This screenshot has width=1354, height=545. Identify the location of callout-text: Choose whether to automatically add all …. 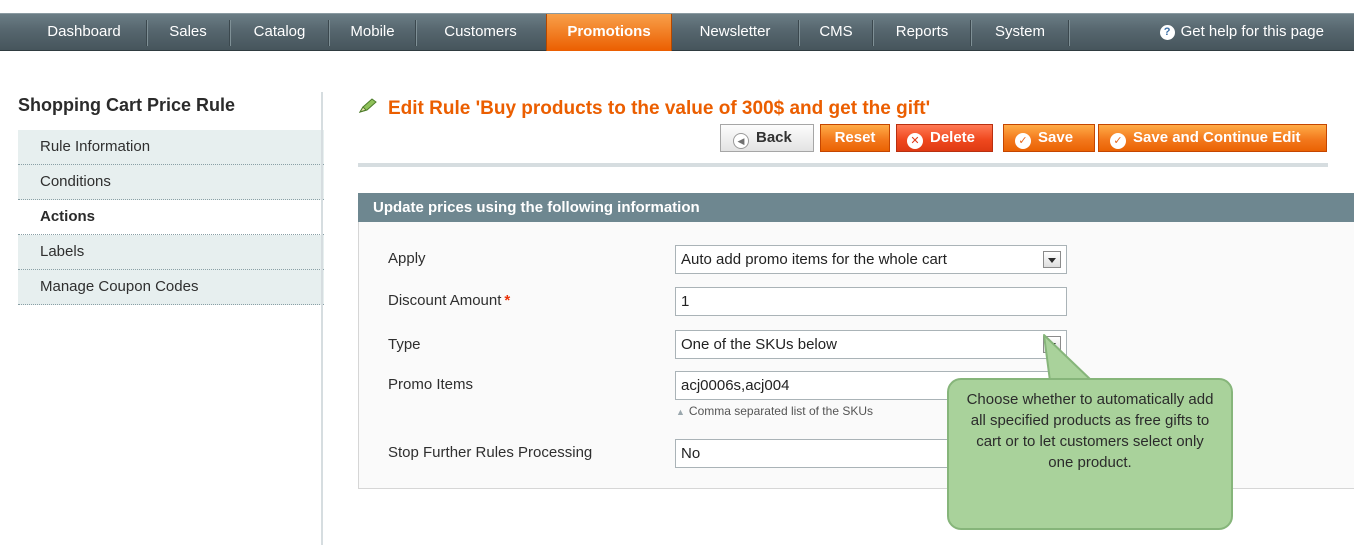
(1090, 431).